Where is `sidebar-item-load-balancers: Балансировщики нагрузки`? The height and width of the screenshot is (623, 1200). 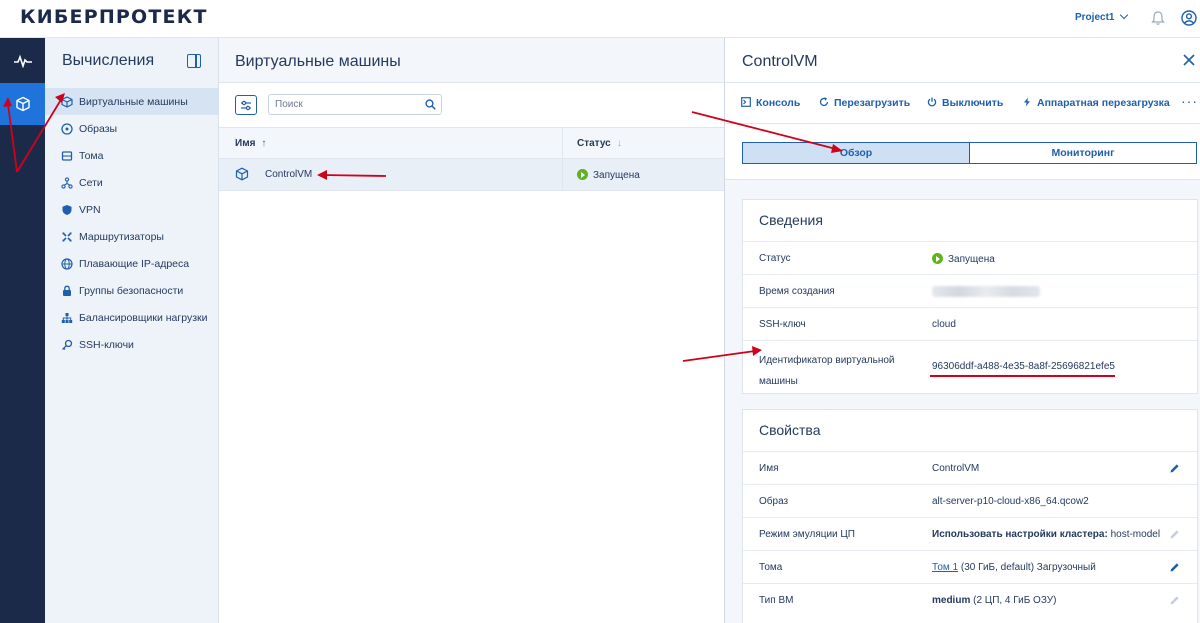 sidebar-item-load-balancers: Балансировщики нагрузки is located at coordinates (132, 317).